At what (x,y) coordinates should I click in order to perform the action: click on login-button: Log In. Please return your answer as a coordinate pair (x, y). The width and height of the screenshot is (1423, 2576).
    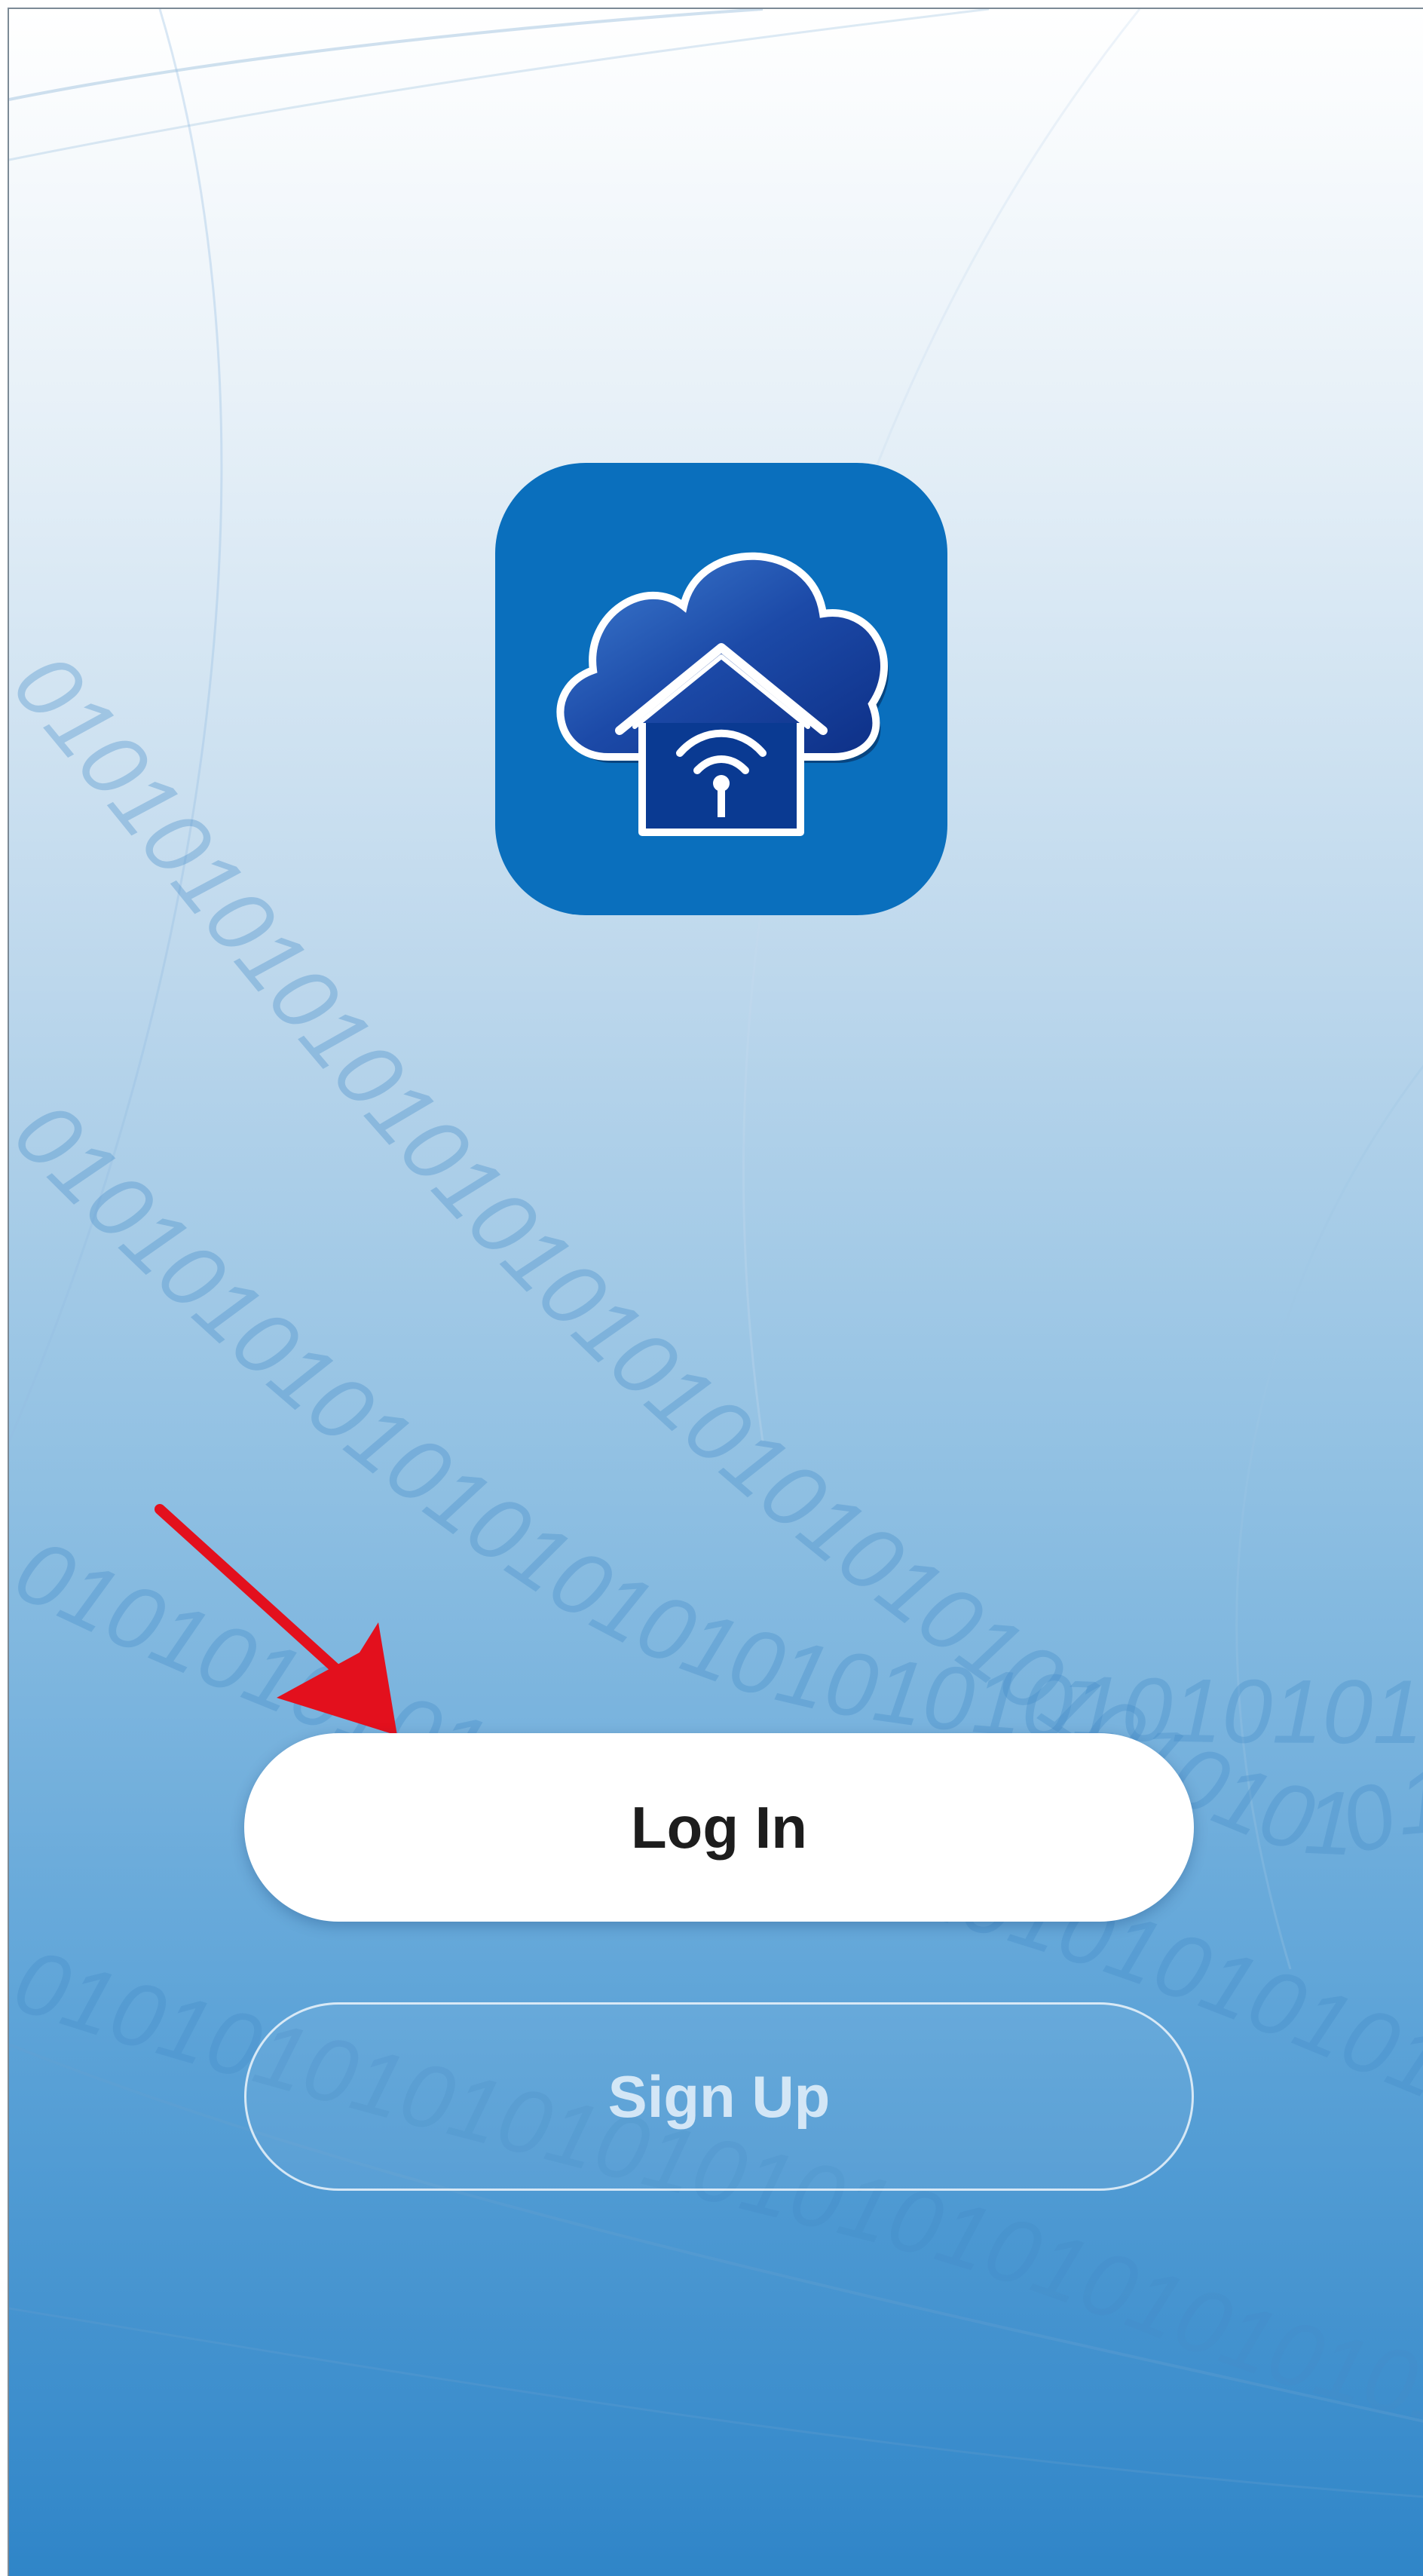
    Looking at the image, I should click on (719, 1827).